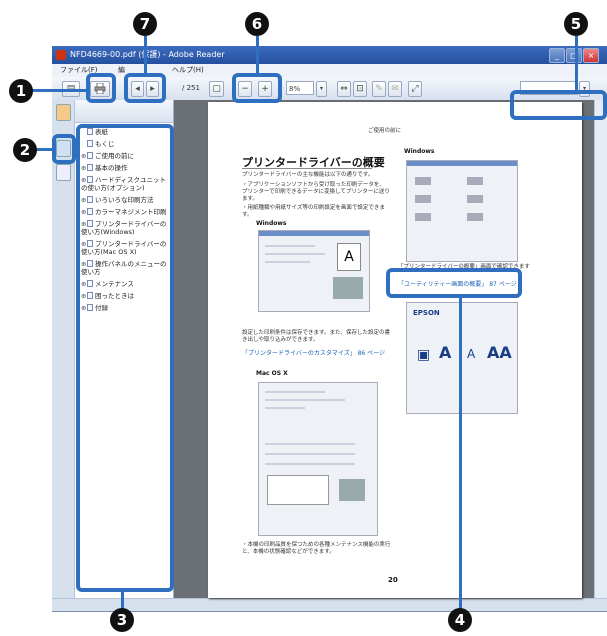  I want to click on title-rule, so click(307, 168).